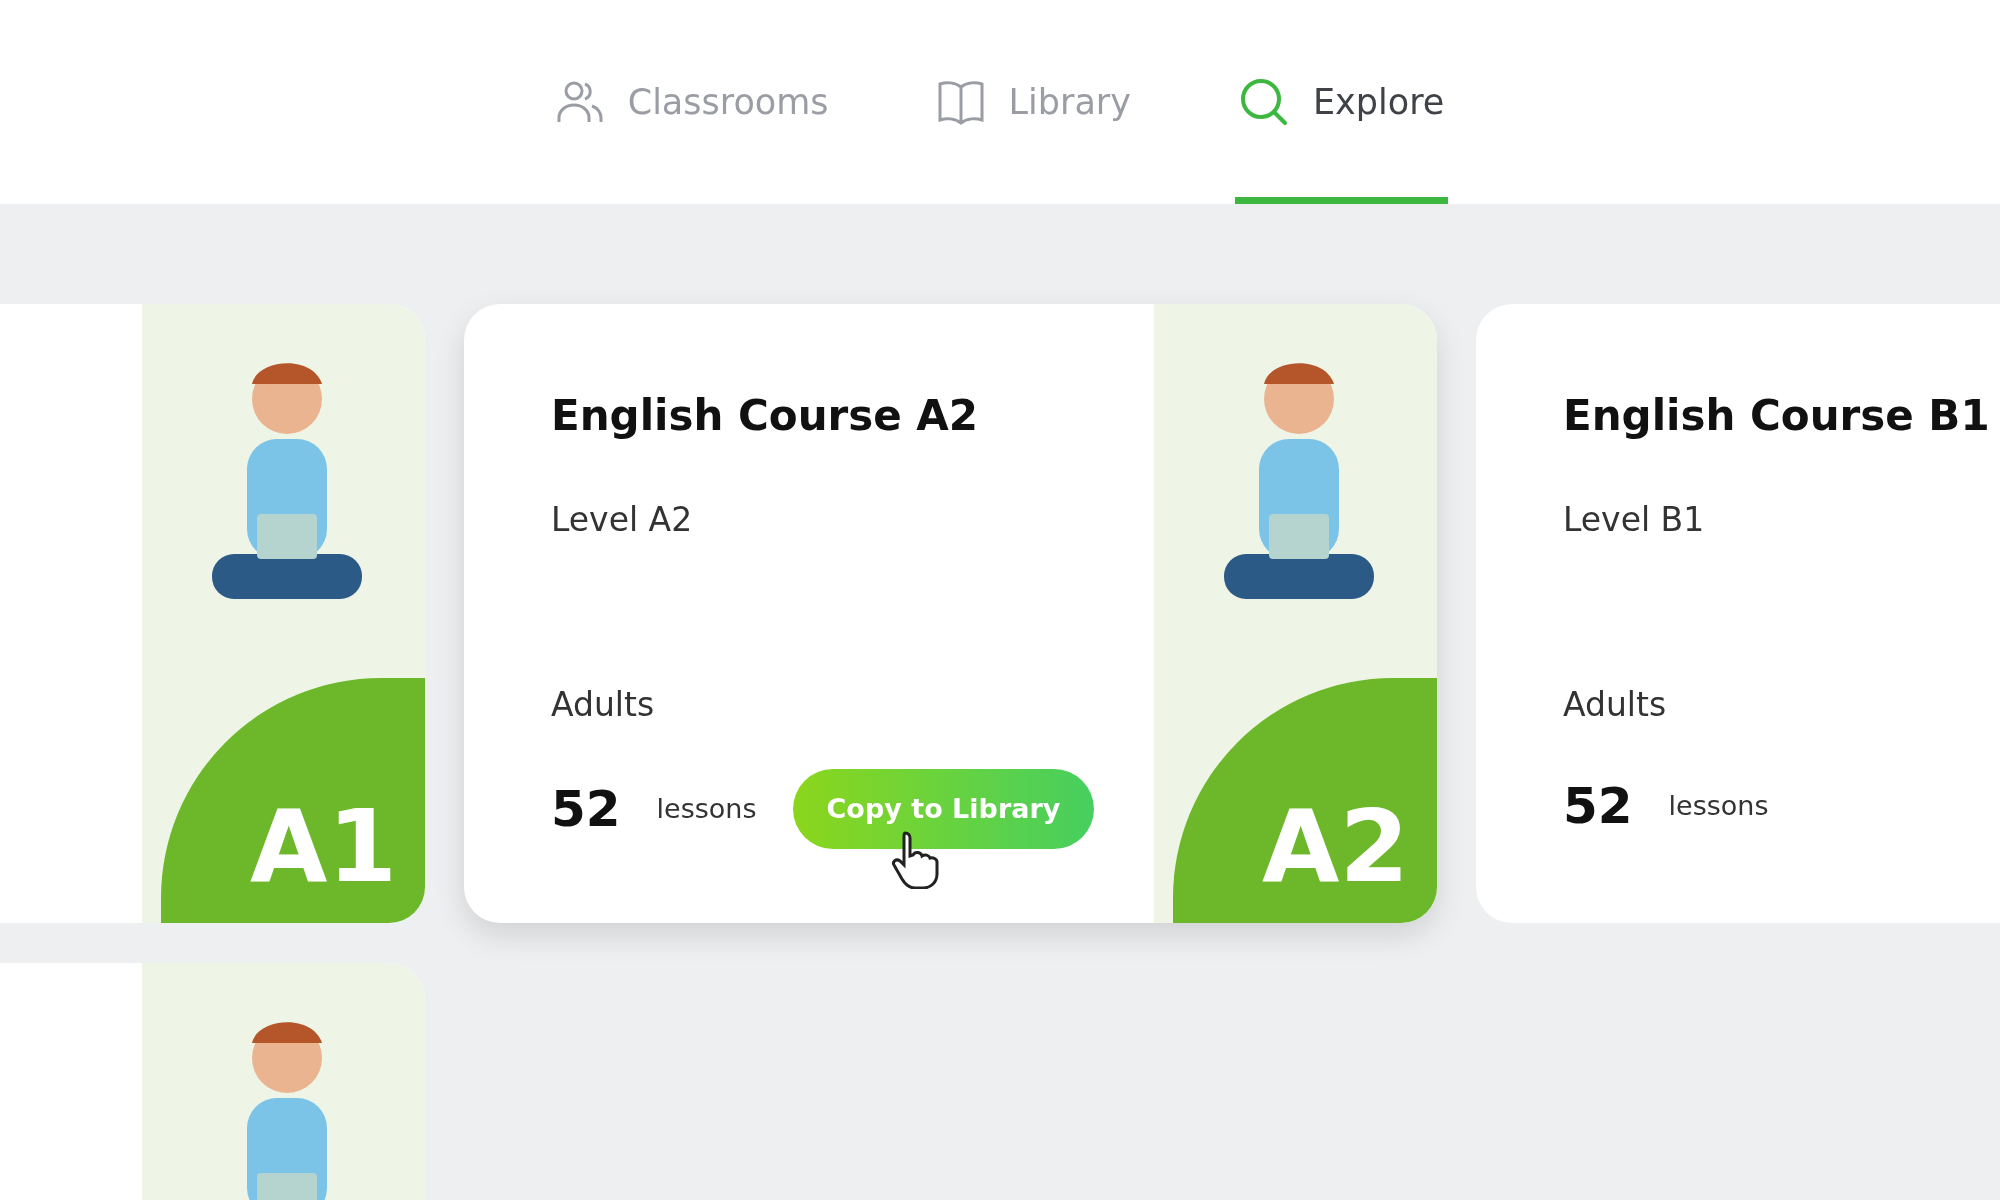 The width and height of the screenshot is (2000, 1200). I want to click on nav-tab: Explore, so click(1341, 102).